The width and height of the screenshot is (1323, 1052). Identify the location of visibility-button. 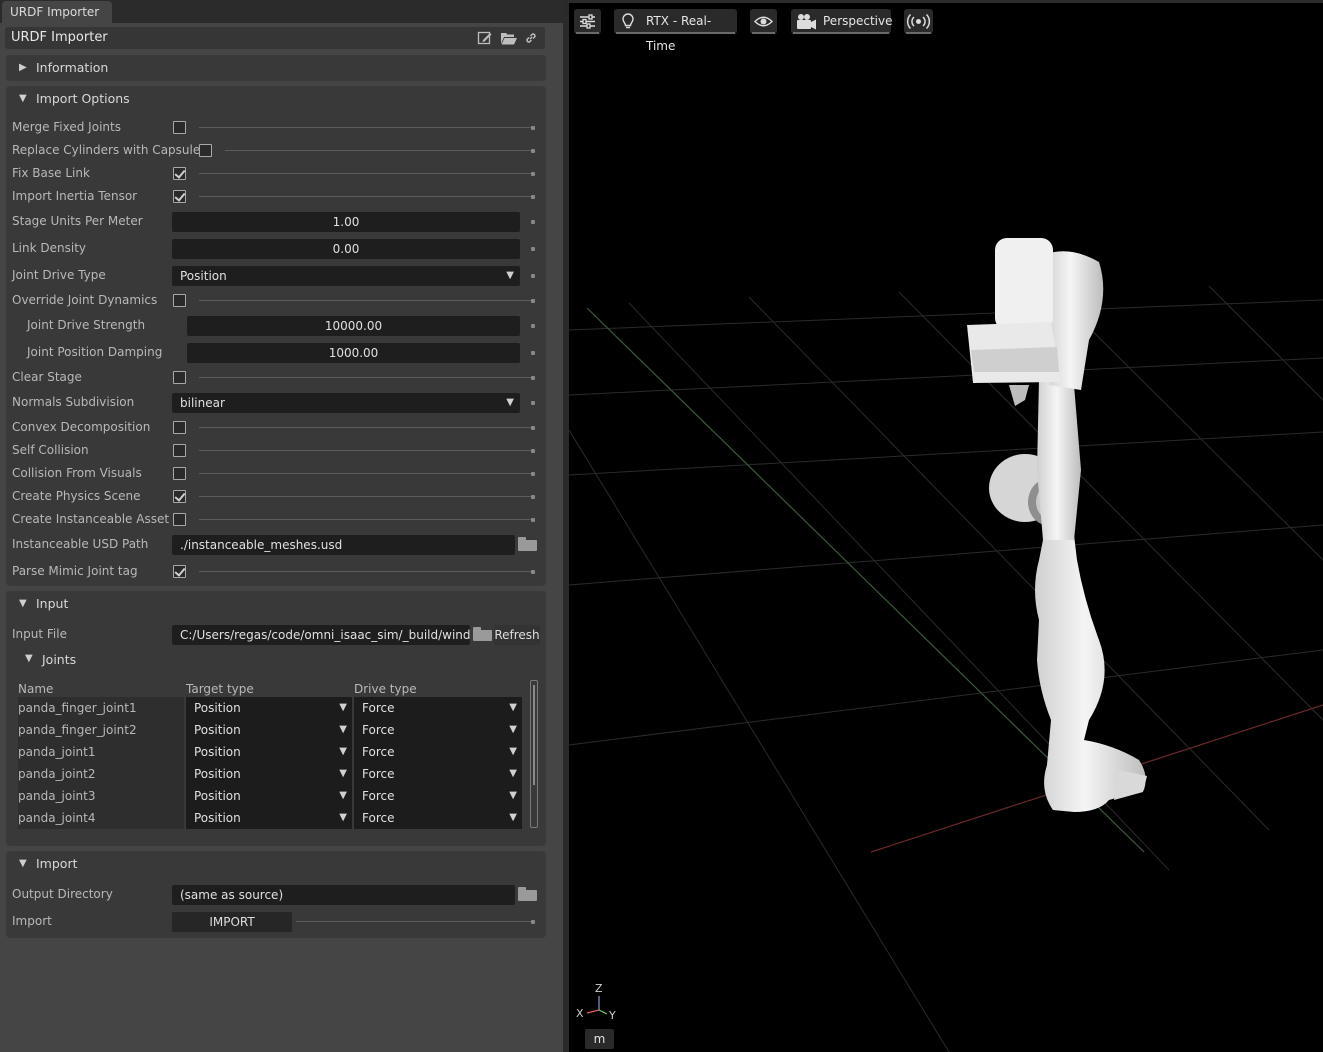
(763, 21).